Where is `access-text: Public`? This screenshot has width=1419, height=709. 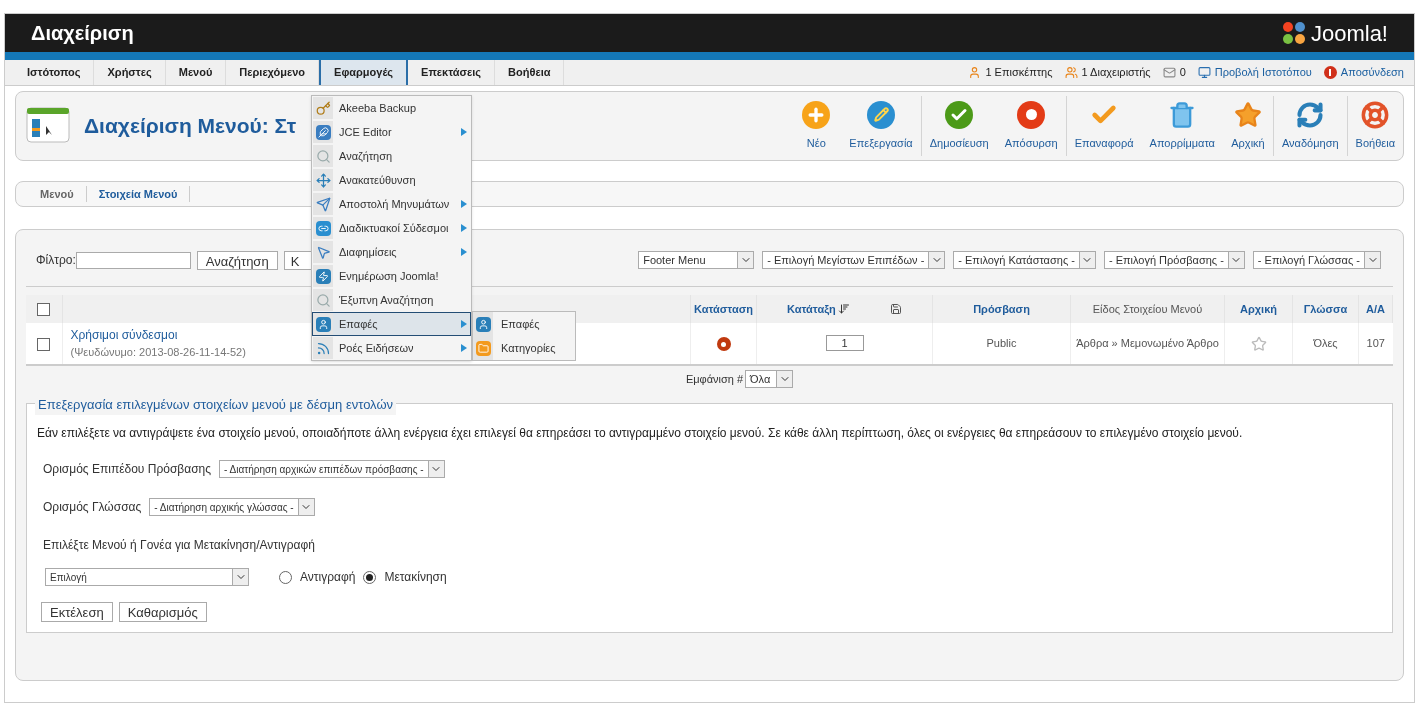
access-text: Public is located at coordinates (1001, 343).